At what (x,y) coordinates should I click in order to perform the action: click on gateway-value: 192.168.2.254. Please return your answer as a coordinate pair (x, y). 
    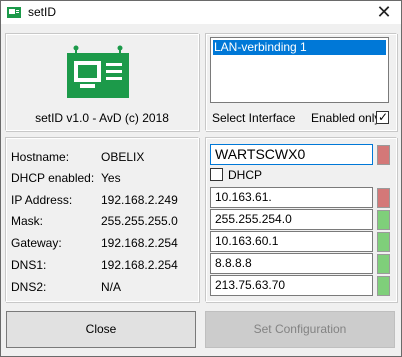
    Looking at the image, I should click on (139, 243).